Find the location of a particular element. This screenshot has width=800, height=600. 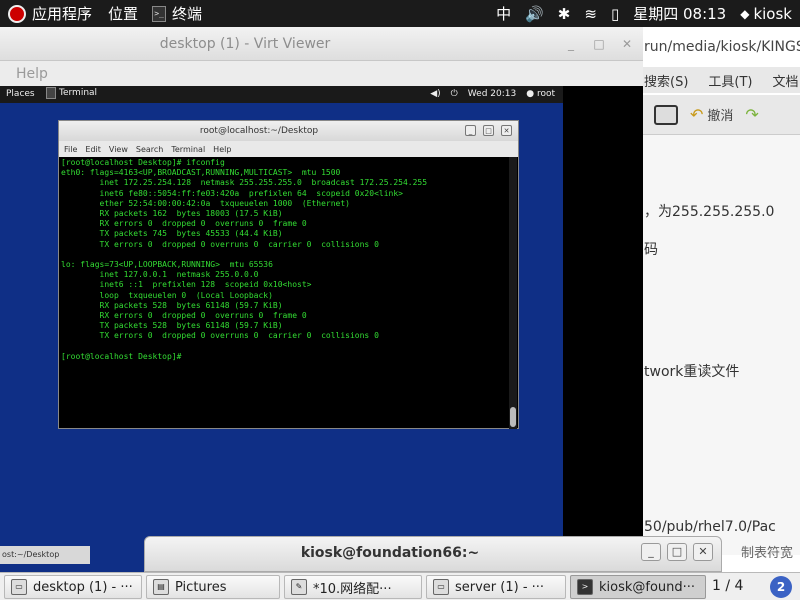

text-editor-icon: ✎ is located at coordinates (299, 587).